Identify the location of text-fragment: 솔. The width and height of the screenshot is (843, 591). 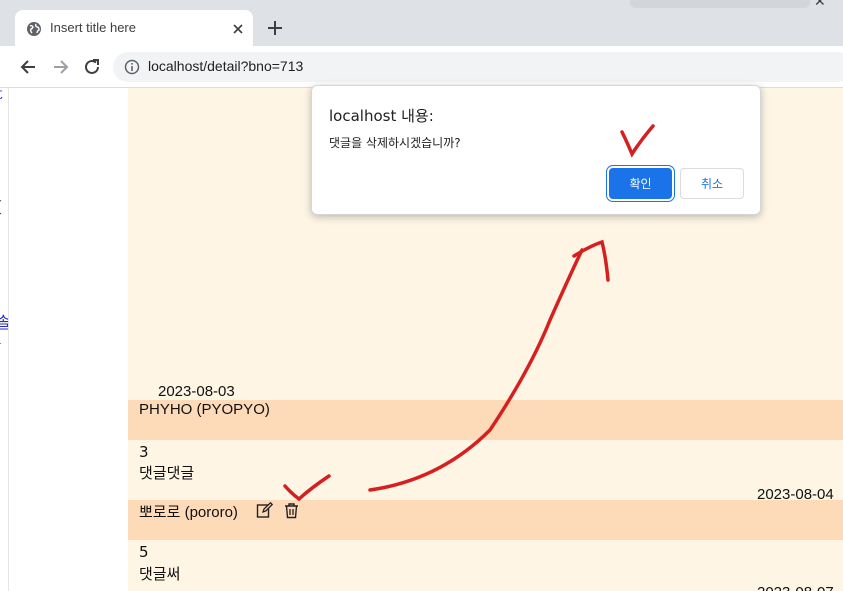
(4, 322).